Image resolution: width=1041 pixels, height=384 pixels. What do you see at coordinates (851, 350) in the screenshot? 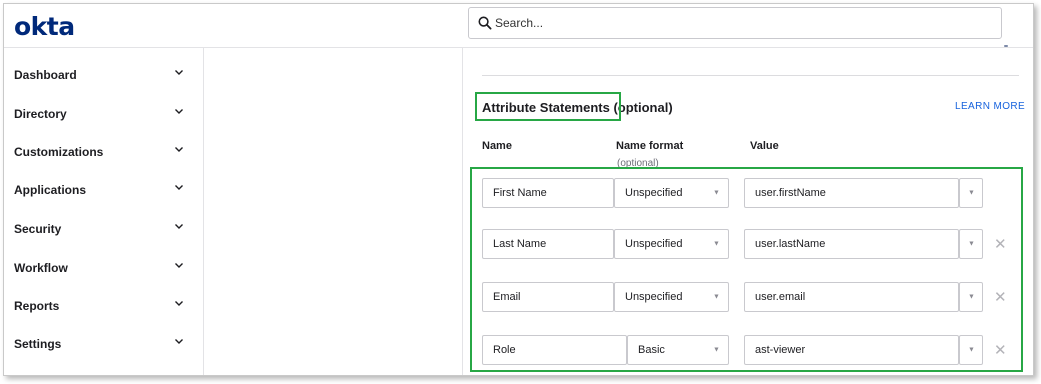
I see `attribute-value-input: ast-viewer` at bounding box center [851, 350].